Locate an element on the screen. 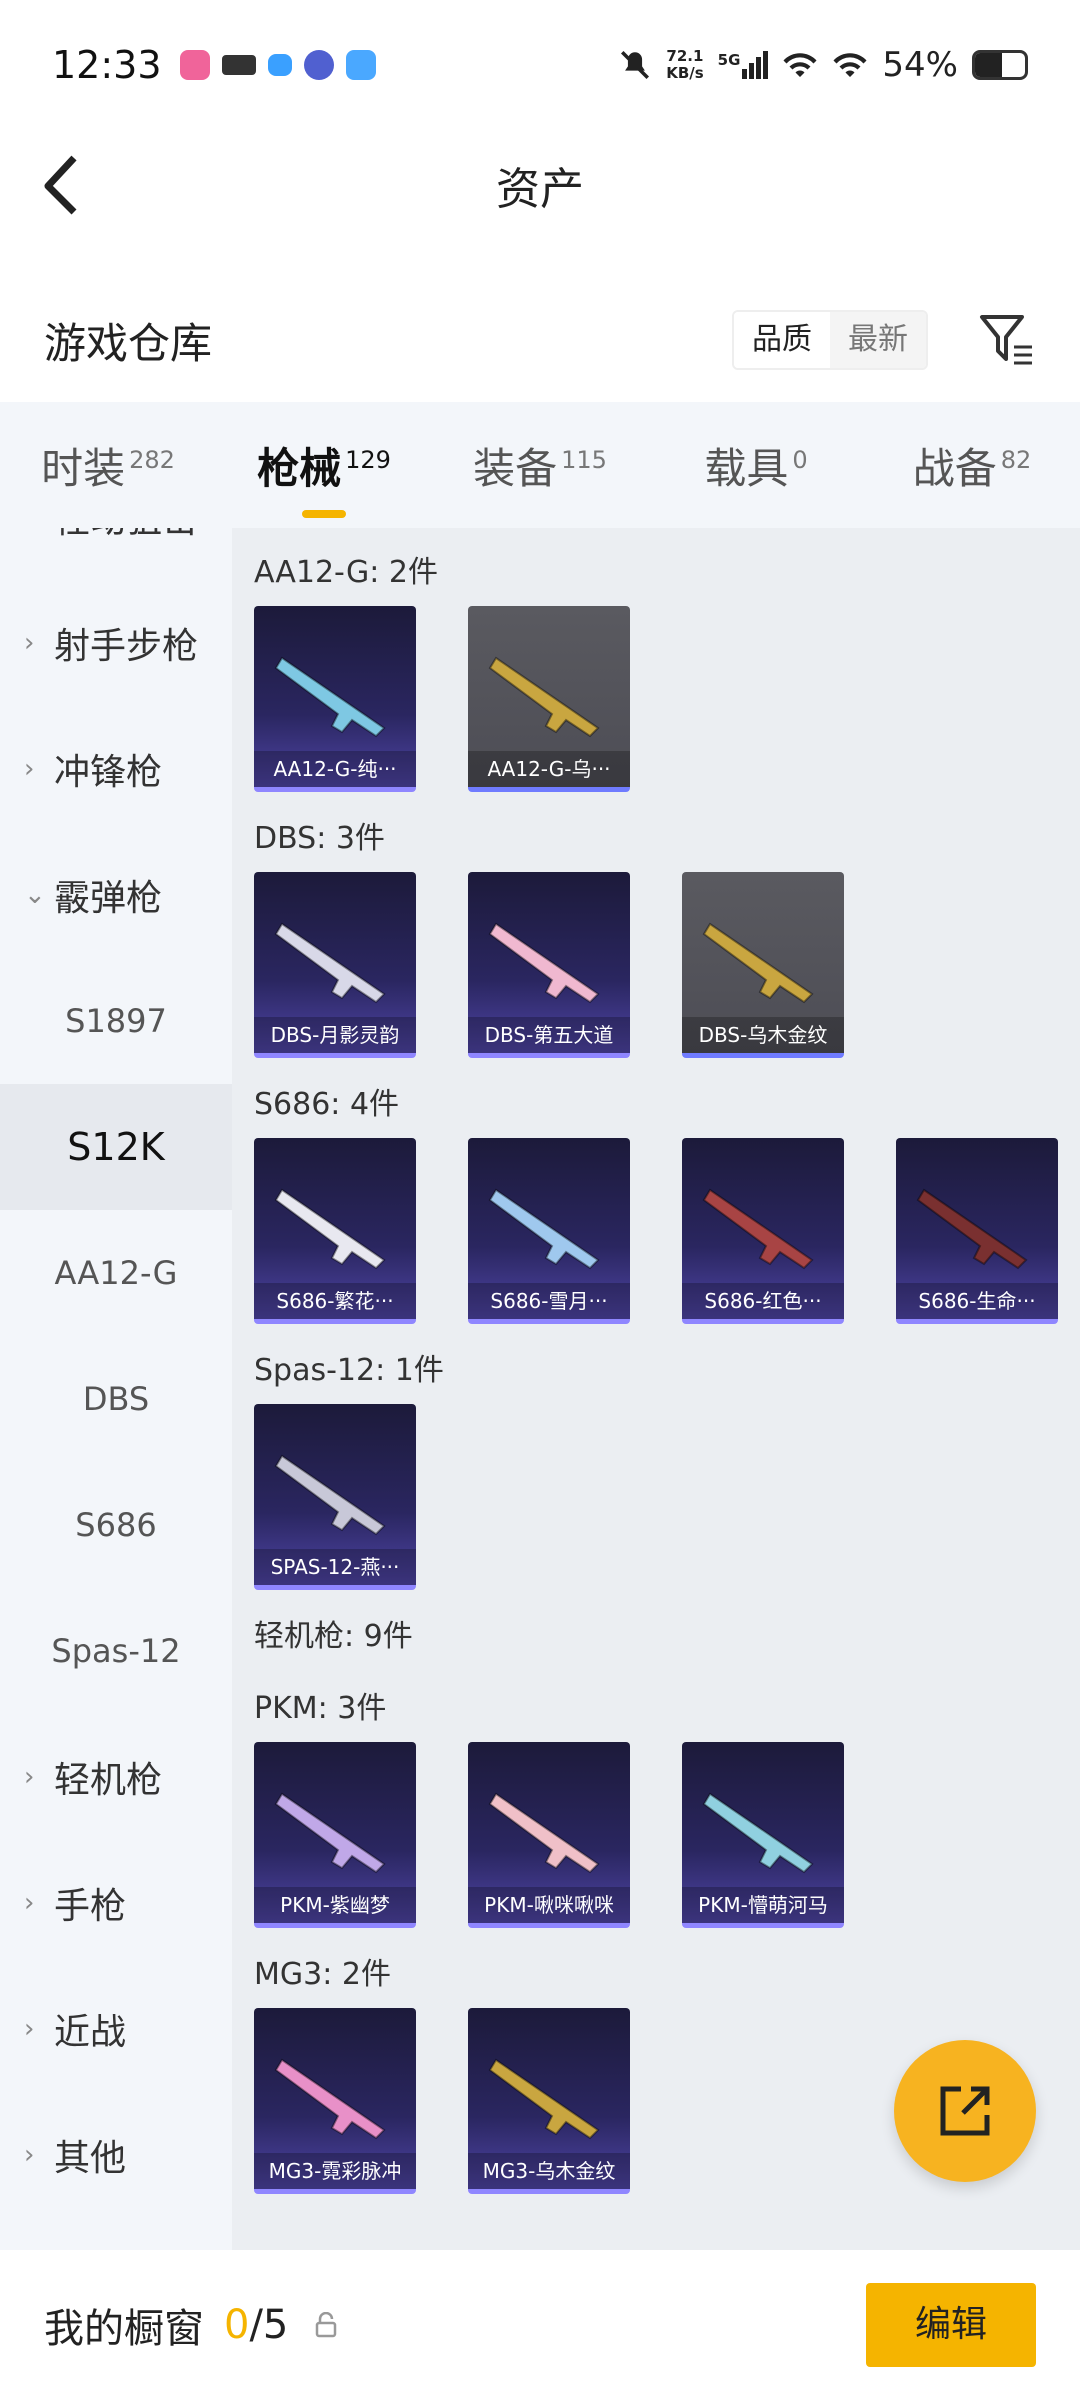 Image resolution: width=1080 pixels, height=2400 pixels. sidebar-item: S686 is located at coordinates (116, 1525).